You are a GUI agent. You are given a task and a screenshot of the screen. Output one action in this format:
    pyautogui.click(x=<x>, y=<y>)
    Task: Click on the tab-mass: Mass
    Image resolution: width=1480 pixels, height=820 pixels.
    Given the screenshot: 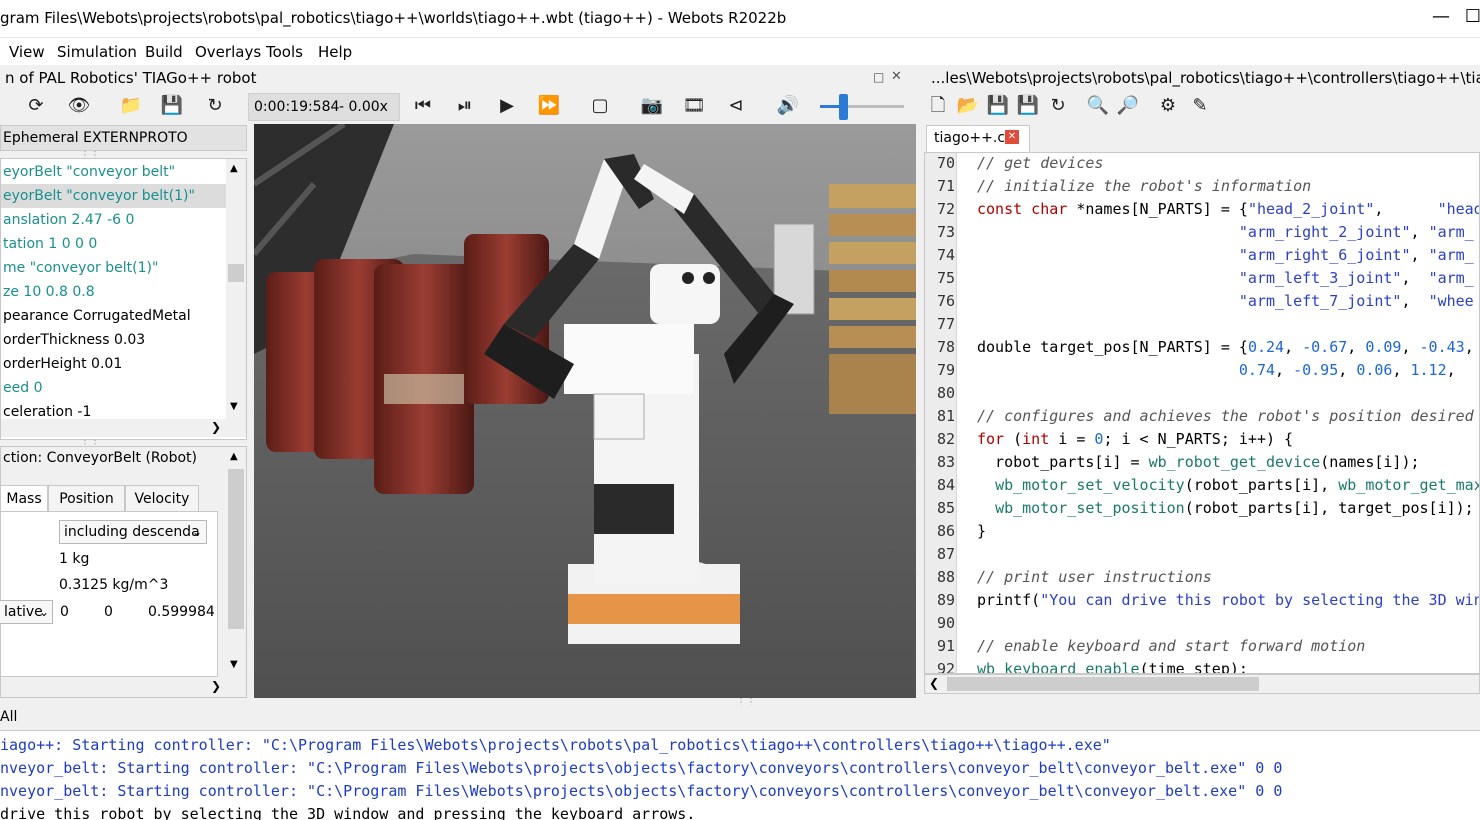 What is the action you would take?
    pyautogui.click(x=24, y=498)
    